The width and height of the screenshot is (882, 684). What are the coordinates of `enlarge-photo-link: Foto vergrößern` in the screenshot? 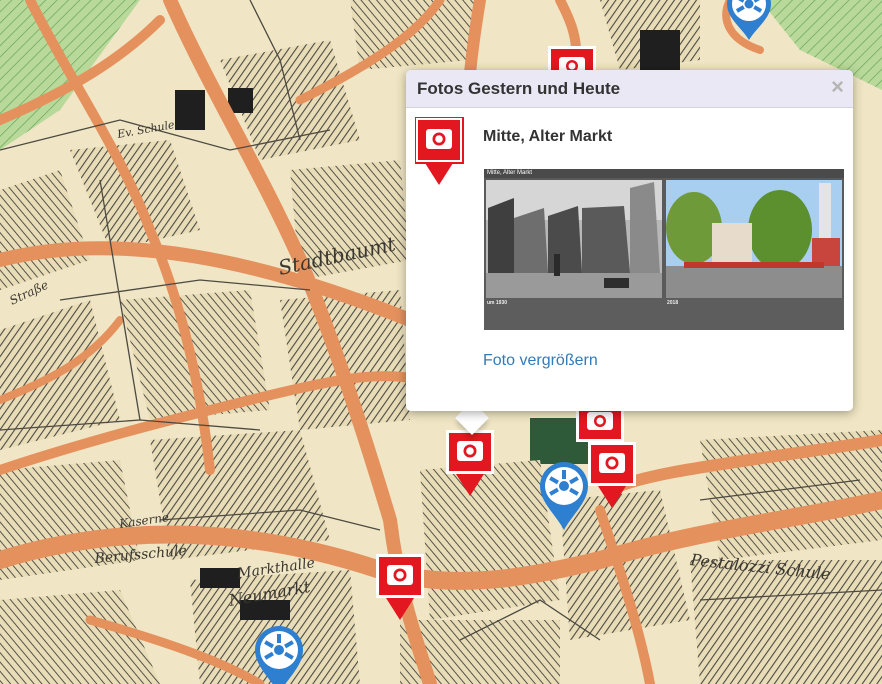 It's located at (540, 361).